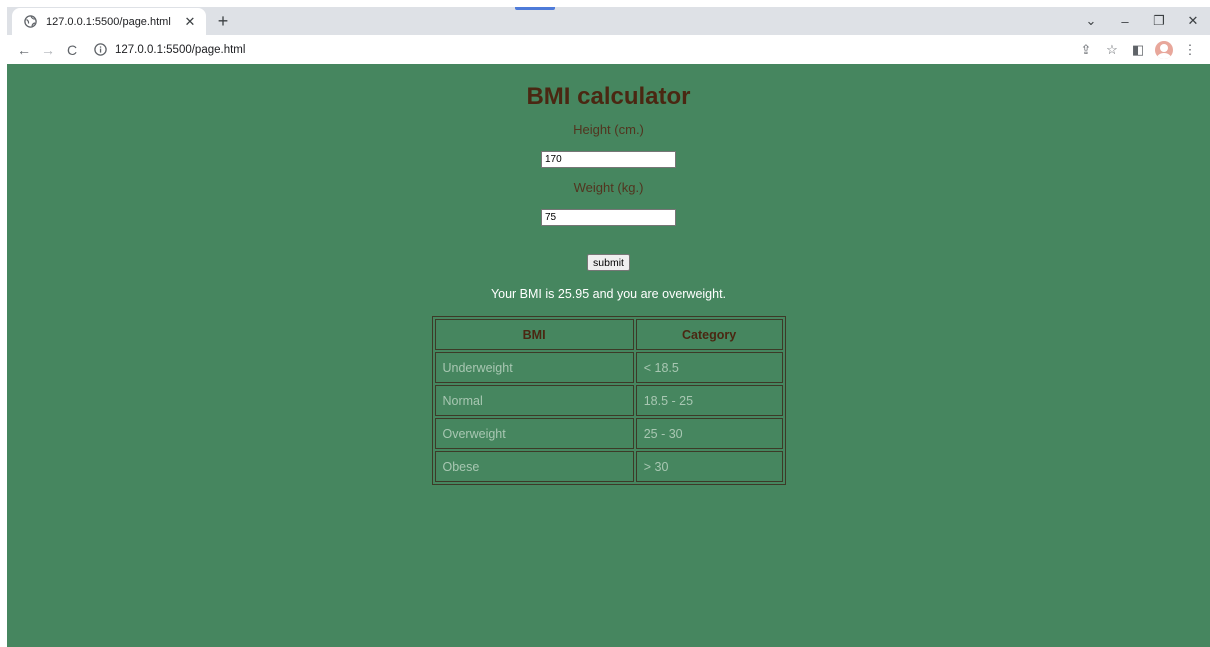 Image resolution: width=1210 pixels, height=647 pixels. I want to click on table-cell: 25 - 30, so click(709, 433).